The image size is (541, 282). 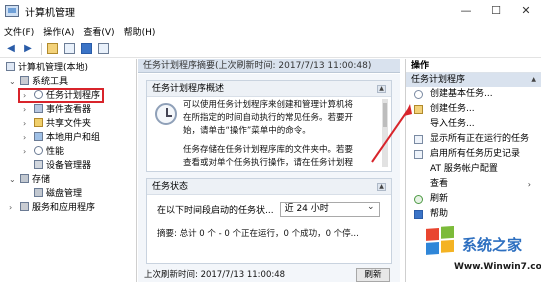 I want to click on action-label: 启用所有任务历史记录, so click(x=475, y=154).